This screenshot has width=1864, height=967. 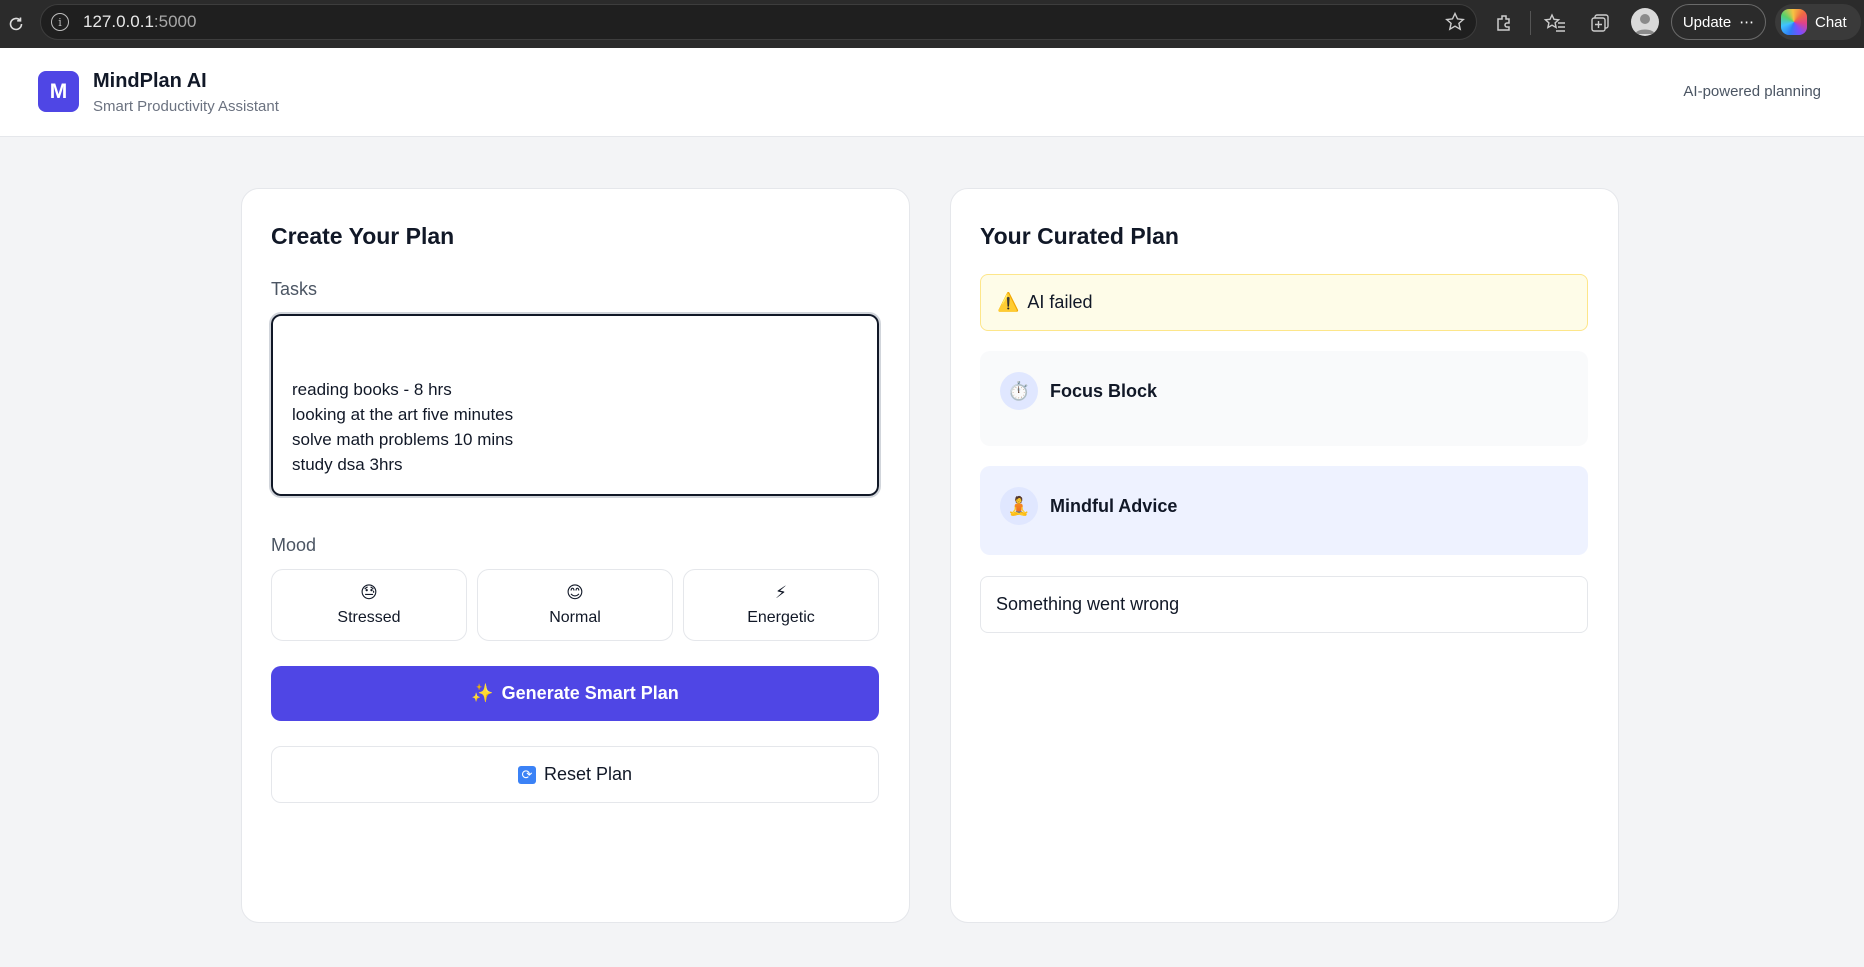 I want to click on focus-block-title: Focus Block, so click(x=1104, y=391).